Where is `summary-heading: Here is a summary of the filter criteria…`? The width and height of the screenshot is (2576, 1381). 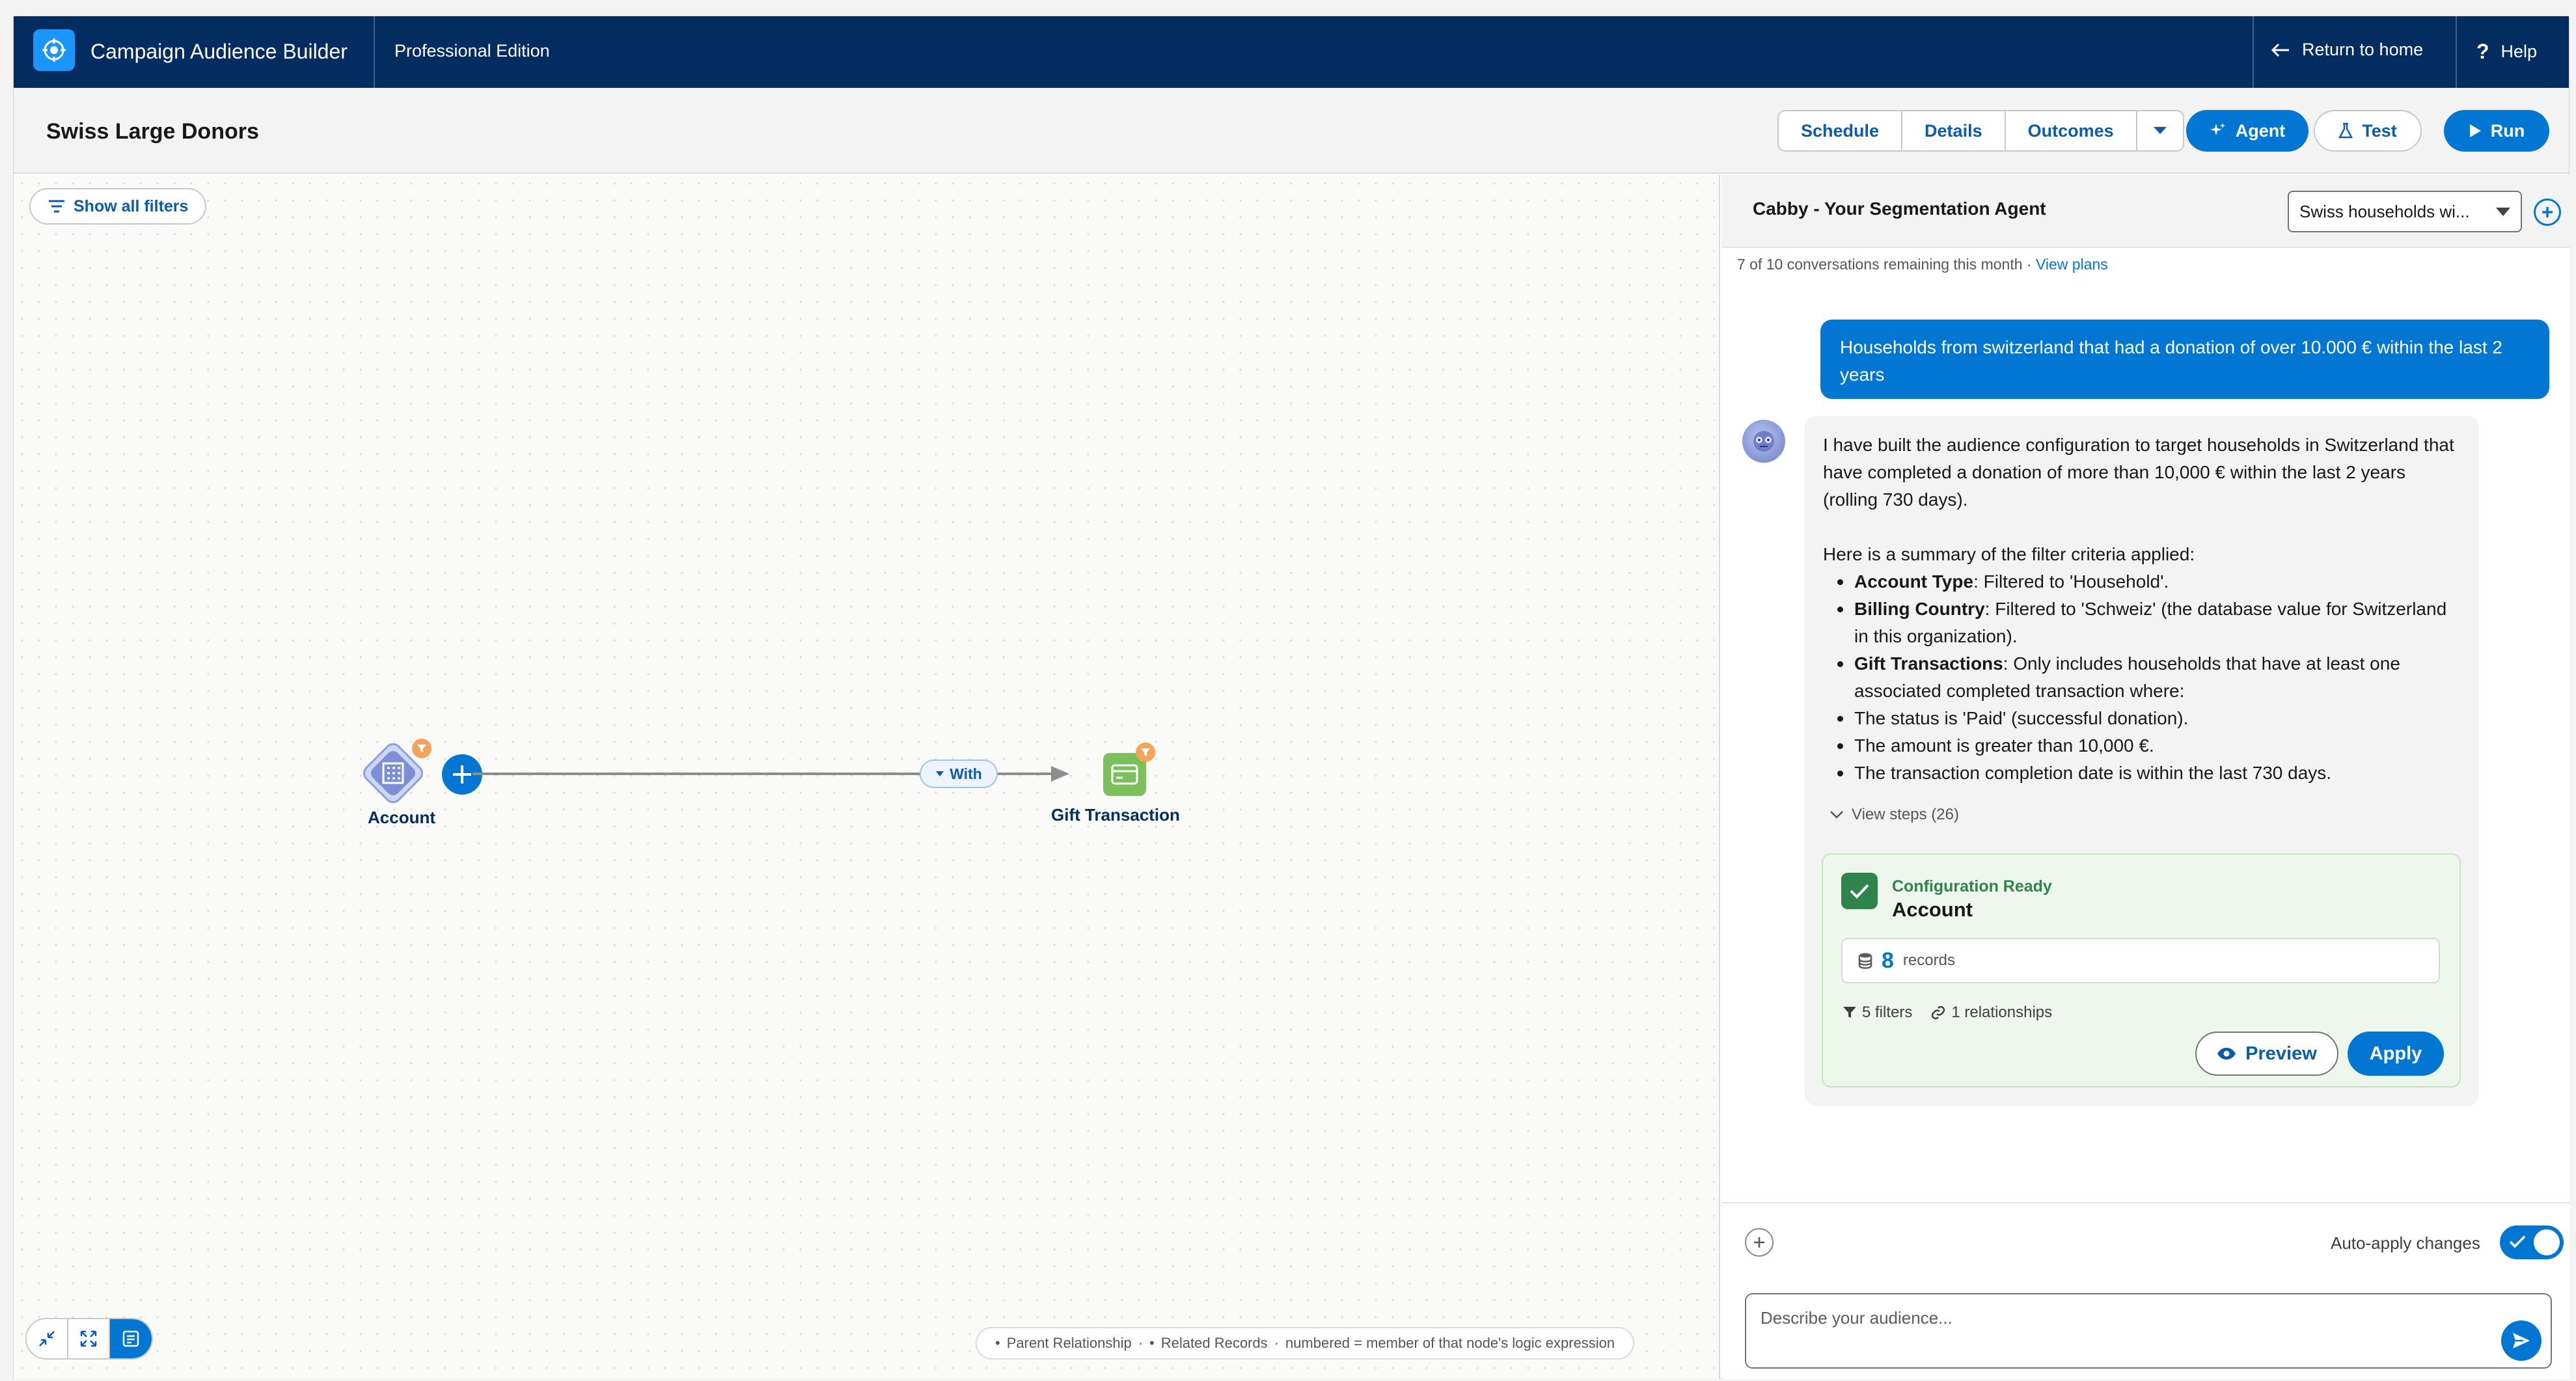 summary-heading: Here is a summary of the filter criteria… is located at coordinates (2009, 554).